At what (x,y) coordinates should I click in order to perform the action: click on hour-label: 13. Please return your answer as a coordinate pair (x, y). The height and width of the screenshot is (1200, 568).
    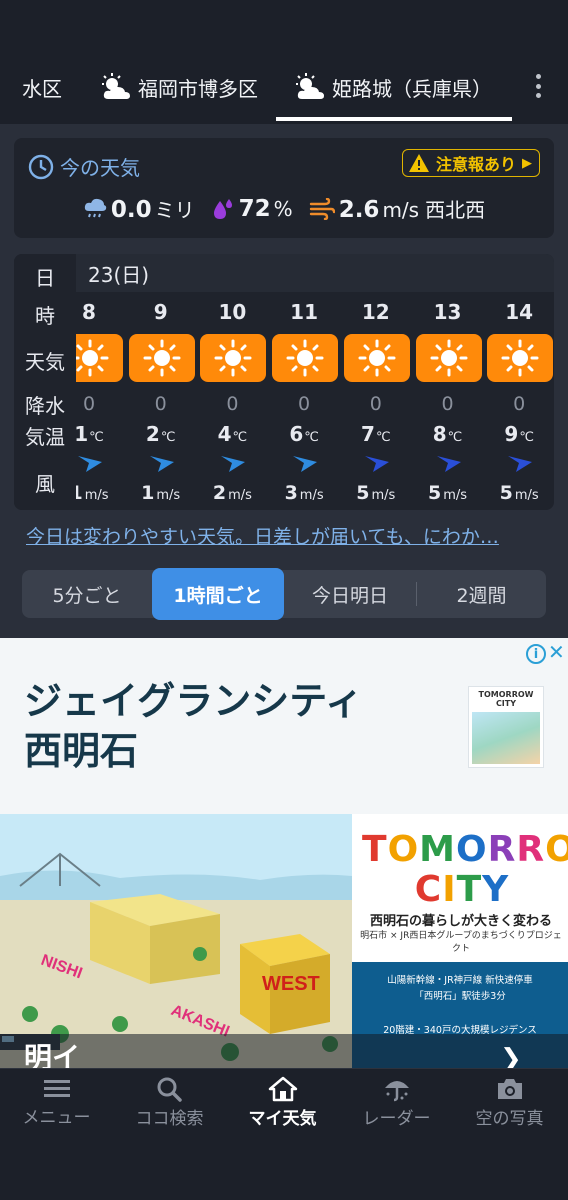
    Looking at the image, I should click on (447, 312).